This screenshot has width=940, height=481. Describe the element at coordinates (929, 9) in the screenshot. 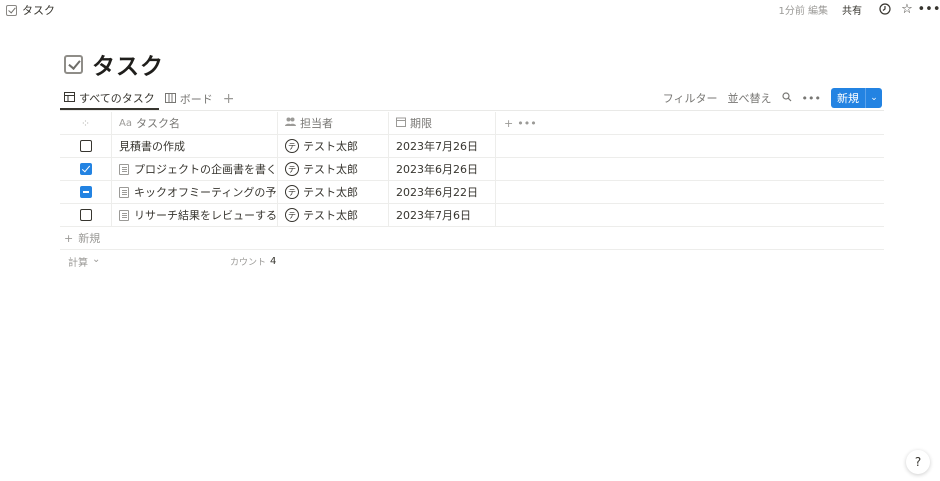

I see `more-icon: •••` at that location.